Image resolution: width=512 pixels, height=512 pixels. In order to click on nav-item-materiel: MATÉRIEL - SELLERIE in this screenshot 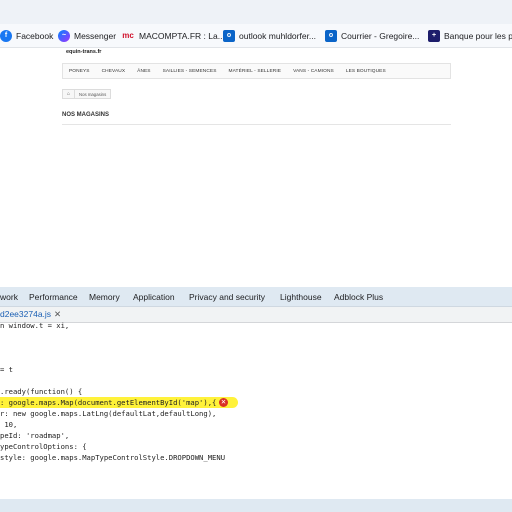, I will do `click(255, 71)`.